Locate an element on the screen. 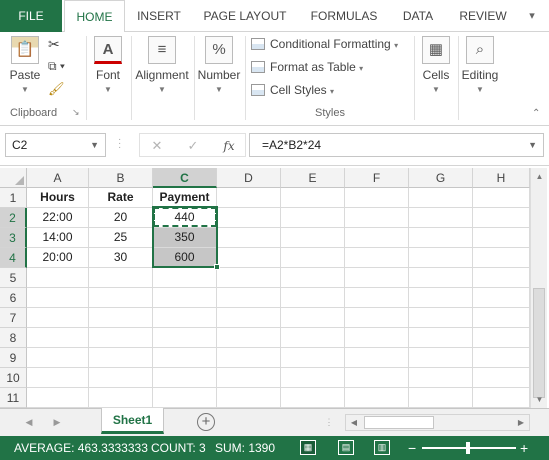 The height and width of the screenshot is (460, 549). cell-g8 is located at coordinates (441, 338).